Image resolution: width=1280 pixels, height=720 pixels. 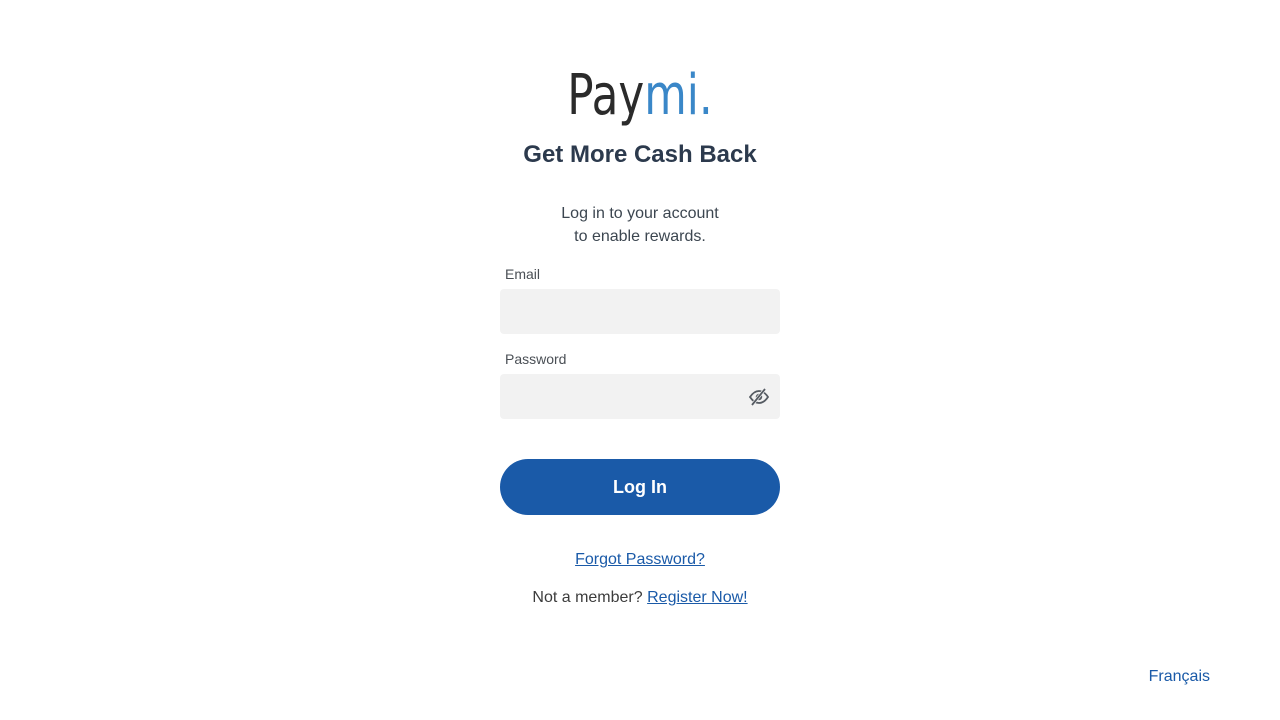 I want to click on password-field-container, so click(x=640, y=396).